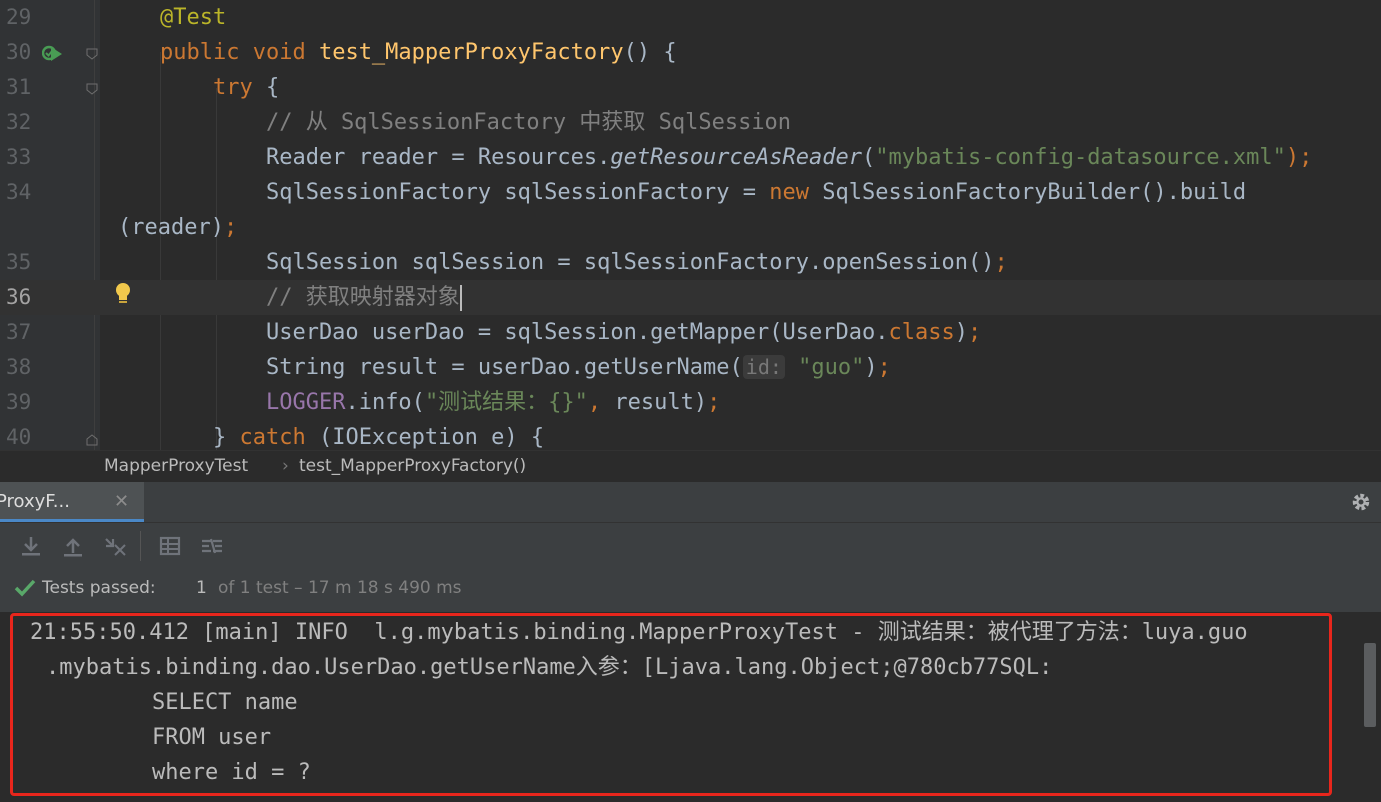 This screenshot has height=802, width=1381. I want to click on code-token: LOGGER, so click(305, 402).